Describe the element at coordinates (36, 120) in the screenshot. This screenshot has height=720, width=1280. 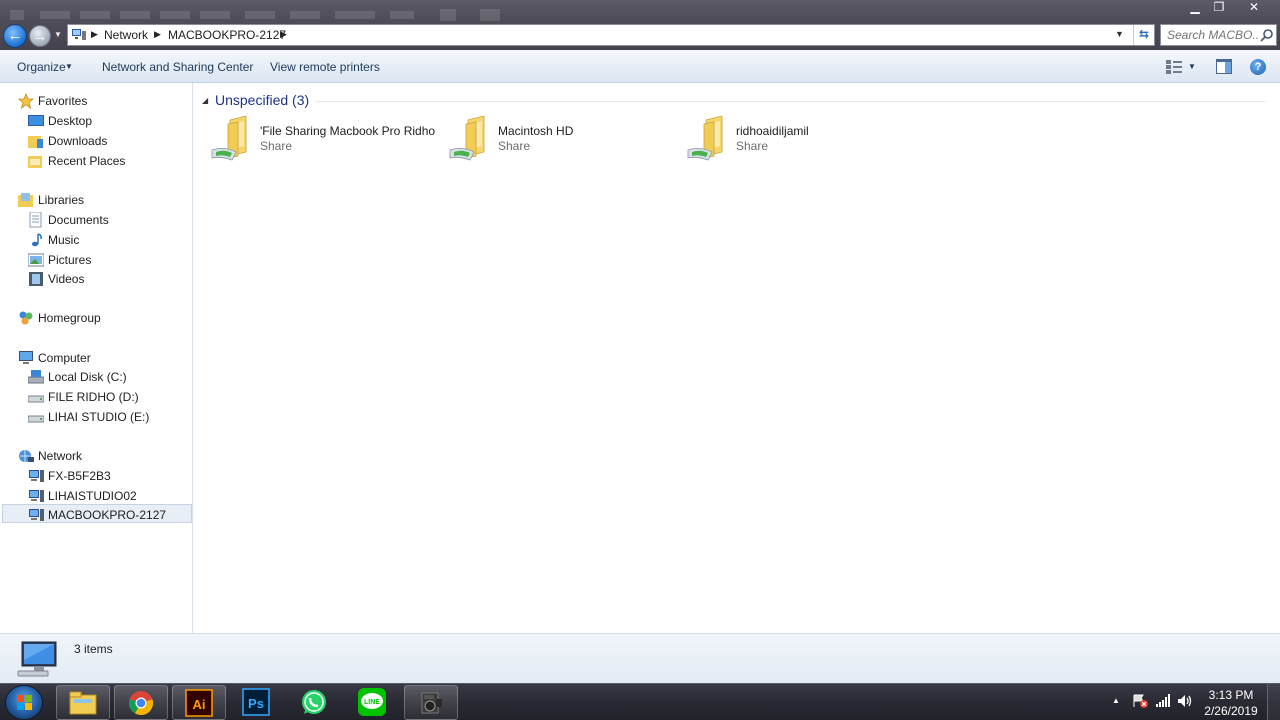
I see `desktop-icon` at that location.